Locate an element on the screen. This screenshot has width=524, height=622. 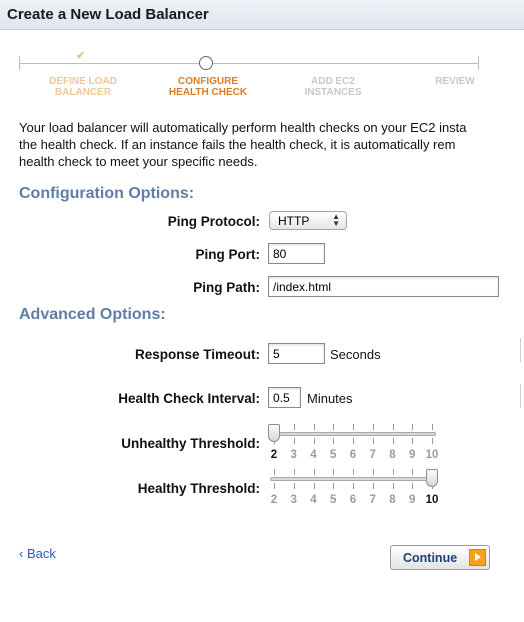
response-timeout-unit: Seconds is located at coordinates (355, 354).